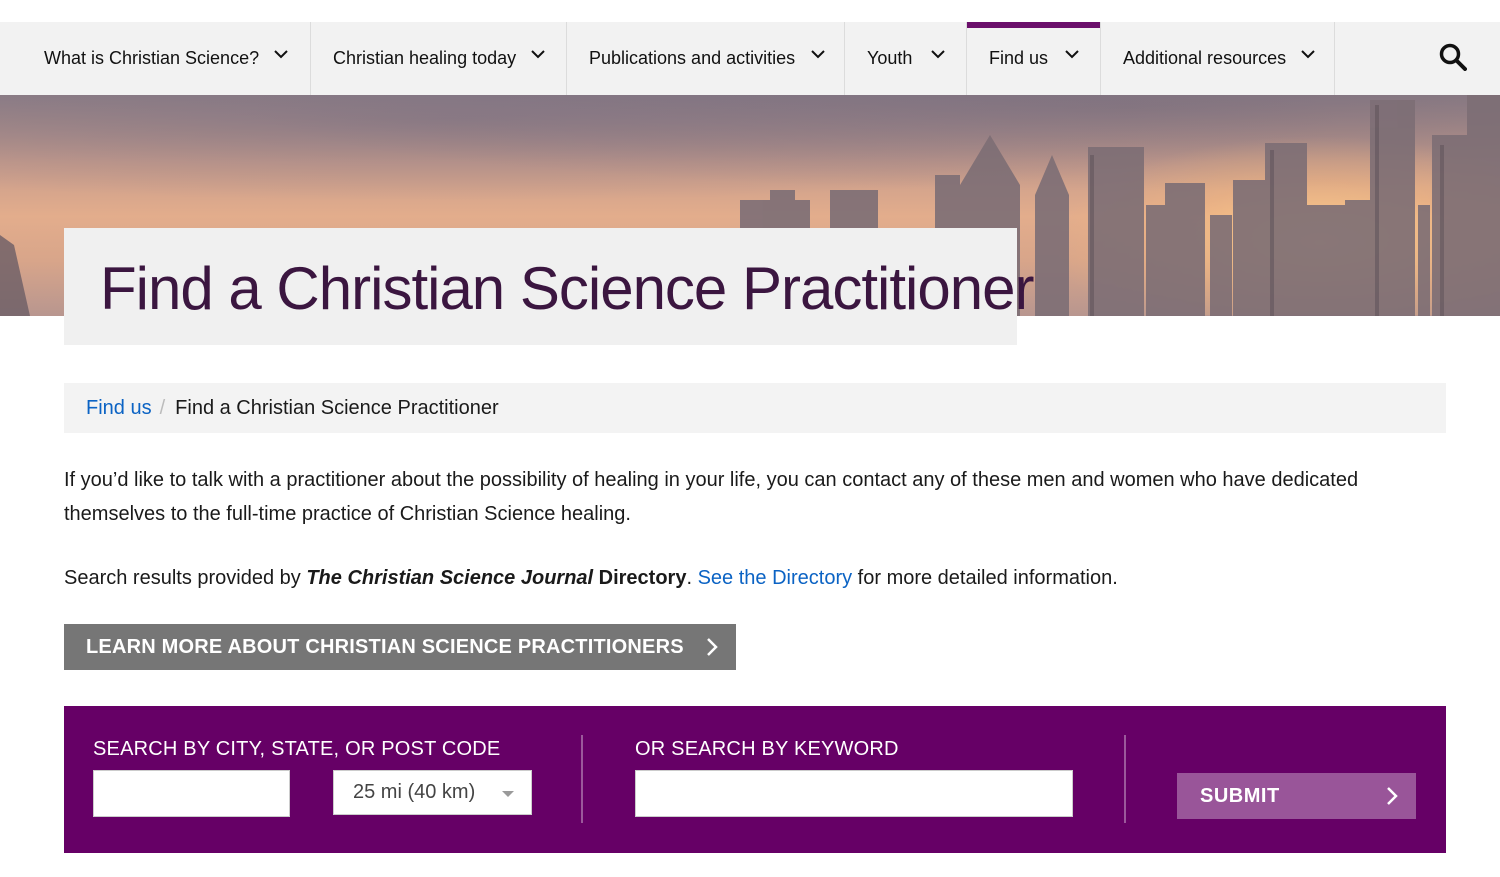 This screenshot has width=1500, height=877. Describe the element at coordinates (450, 578) in the screenshot. I see `journal-title: The Christian Science Journal` at that location.